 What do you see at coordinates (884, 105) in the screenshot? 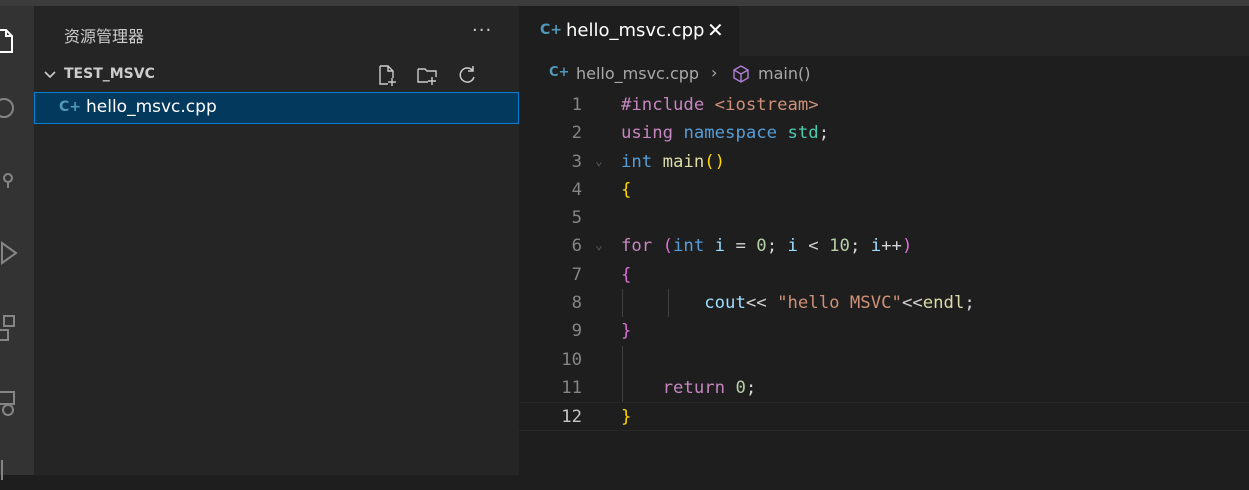
I see `code-line: 1 #include <iostream>` at bounding box center [884, 105].